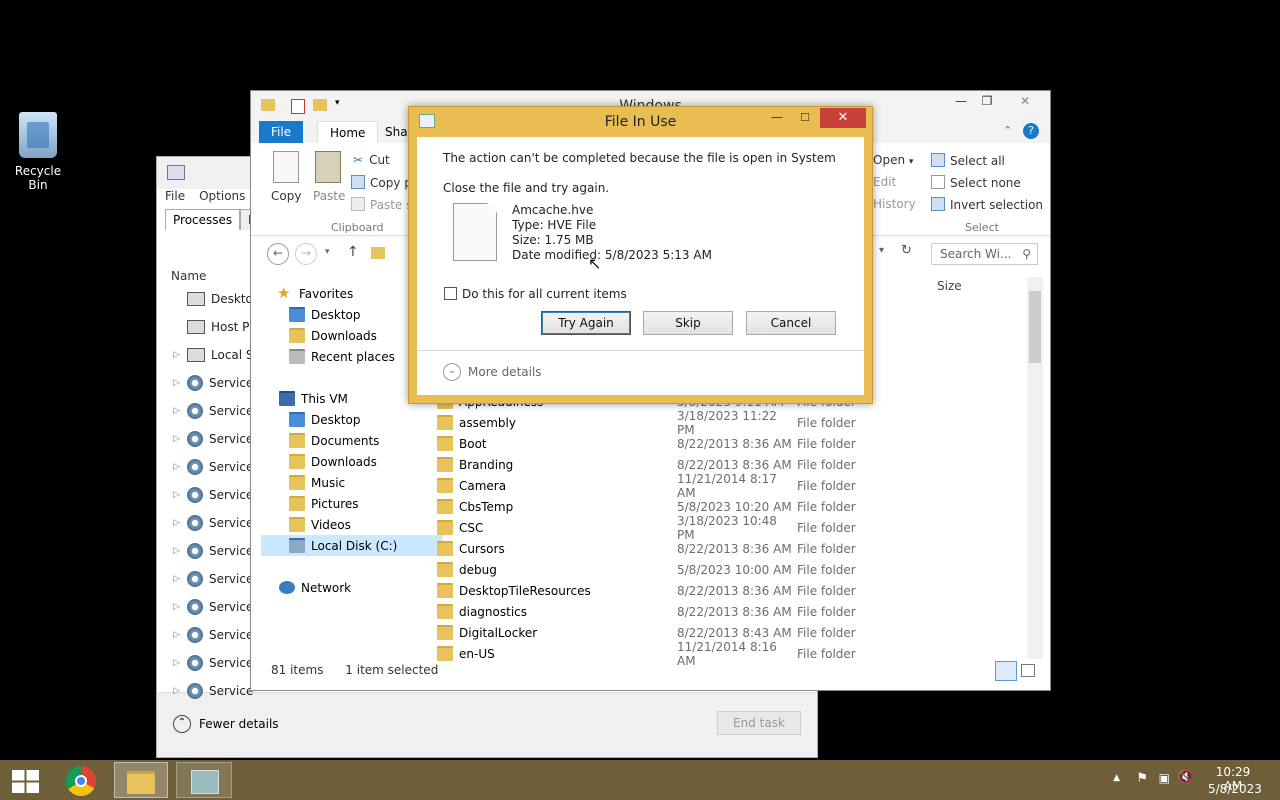  I want to click on help-icon: ?, so click(1031, 131).